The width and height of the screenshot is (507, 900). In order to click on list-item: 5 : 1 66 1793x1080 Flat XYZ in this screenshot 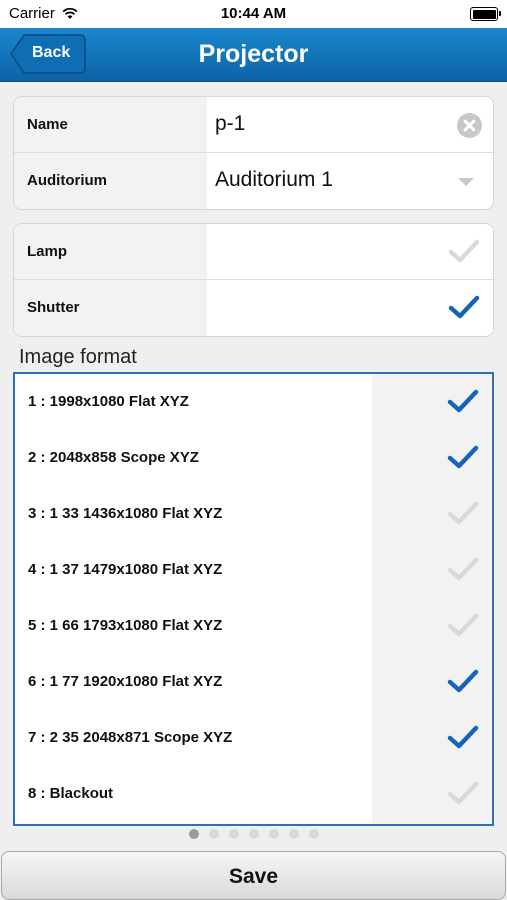, I will do `click(253, 626)`.